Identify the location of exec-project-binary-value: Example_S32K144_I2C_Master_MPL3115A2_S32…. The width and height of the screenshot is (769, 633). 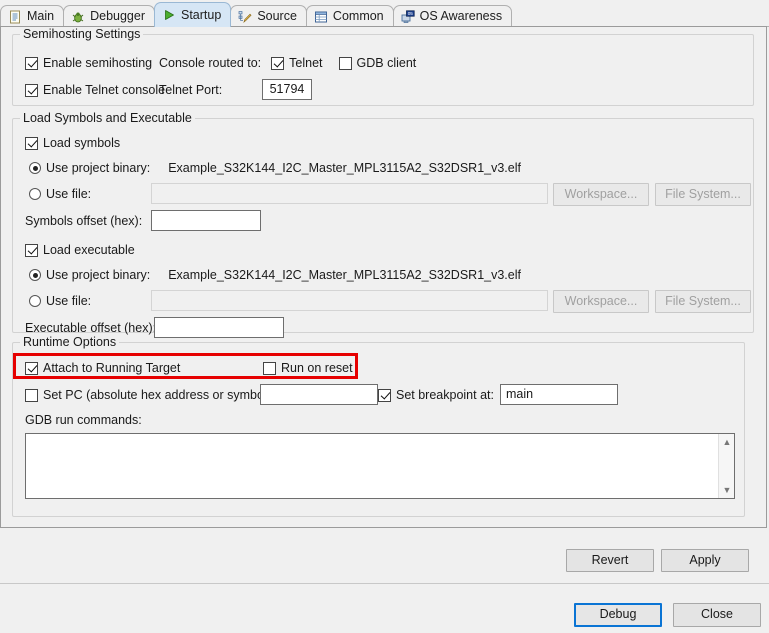
(344, 275).